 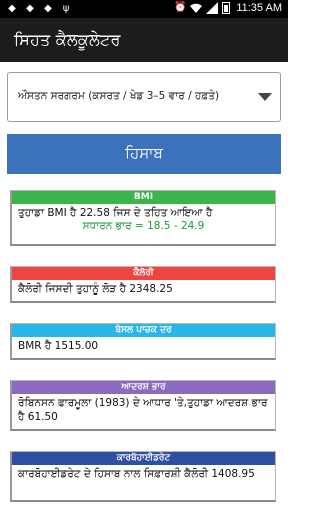 I want to click on bmr-card: ਬੇਸਲ ਪਾਚਕ ਦਰ BMR ਹੈ 1515.00, so click(x=143, y=341).